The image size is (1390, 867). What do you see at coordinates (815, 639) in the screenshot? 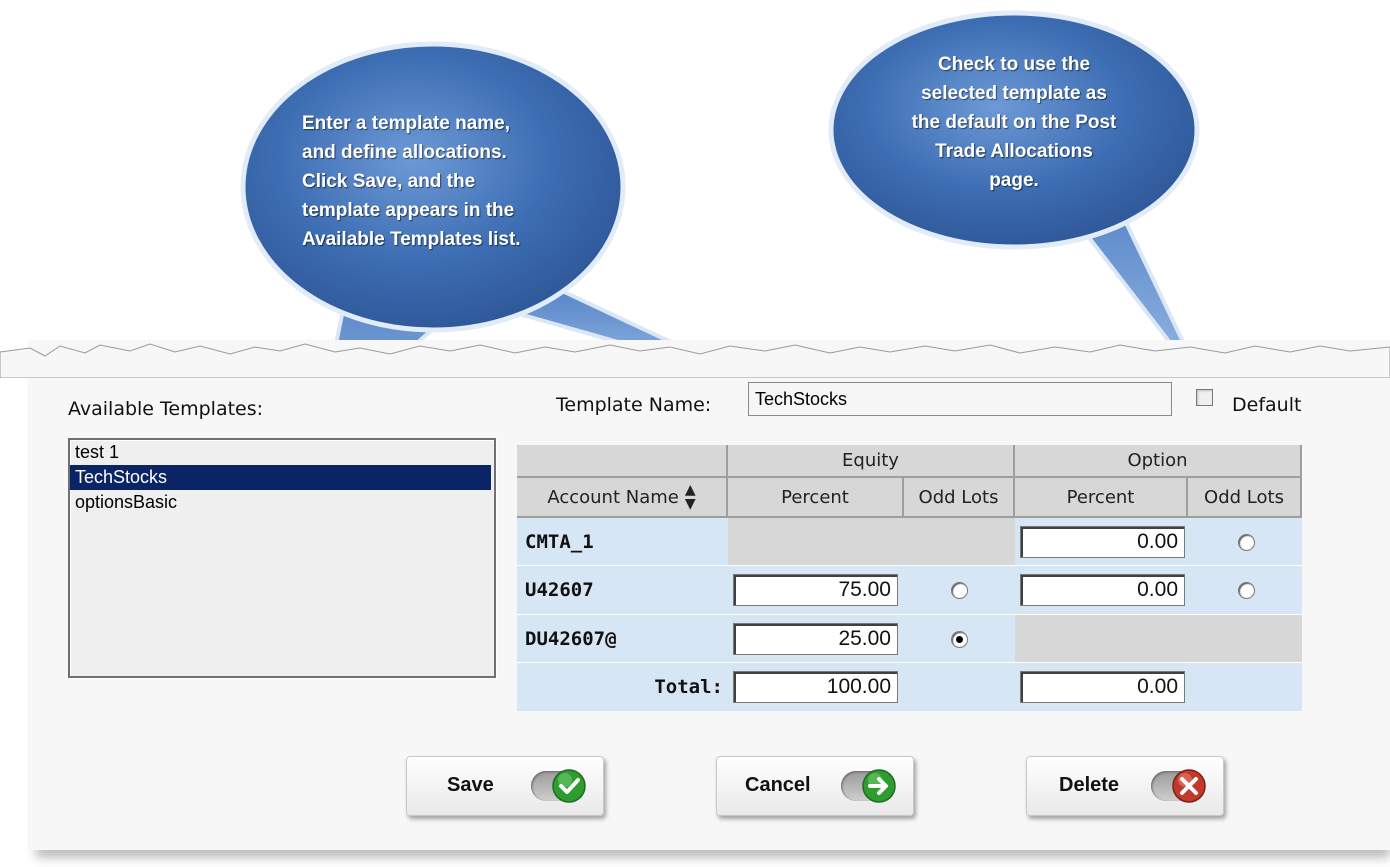
I see `equity-percent-input: 25.00` at bounding box center [815, 639].